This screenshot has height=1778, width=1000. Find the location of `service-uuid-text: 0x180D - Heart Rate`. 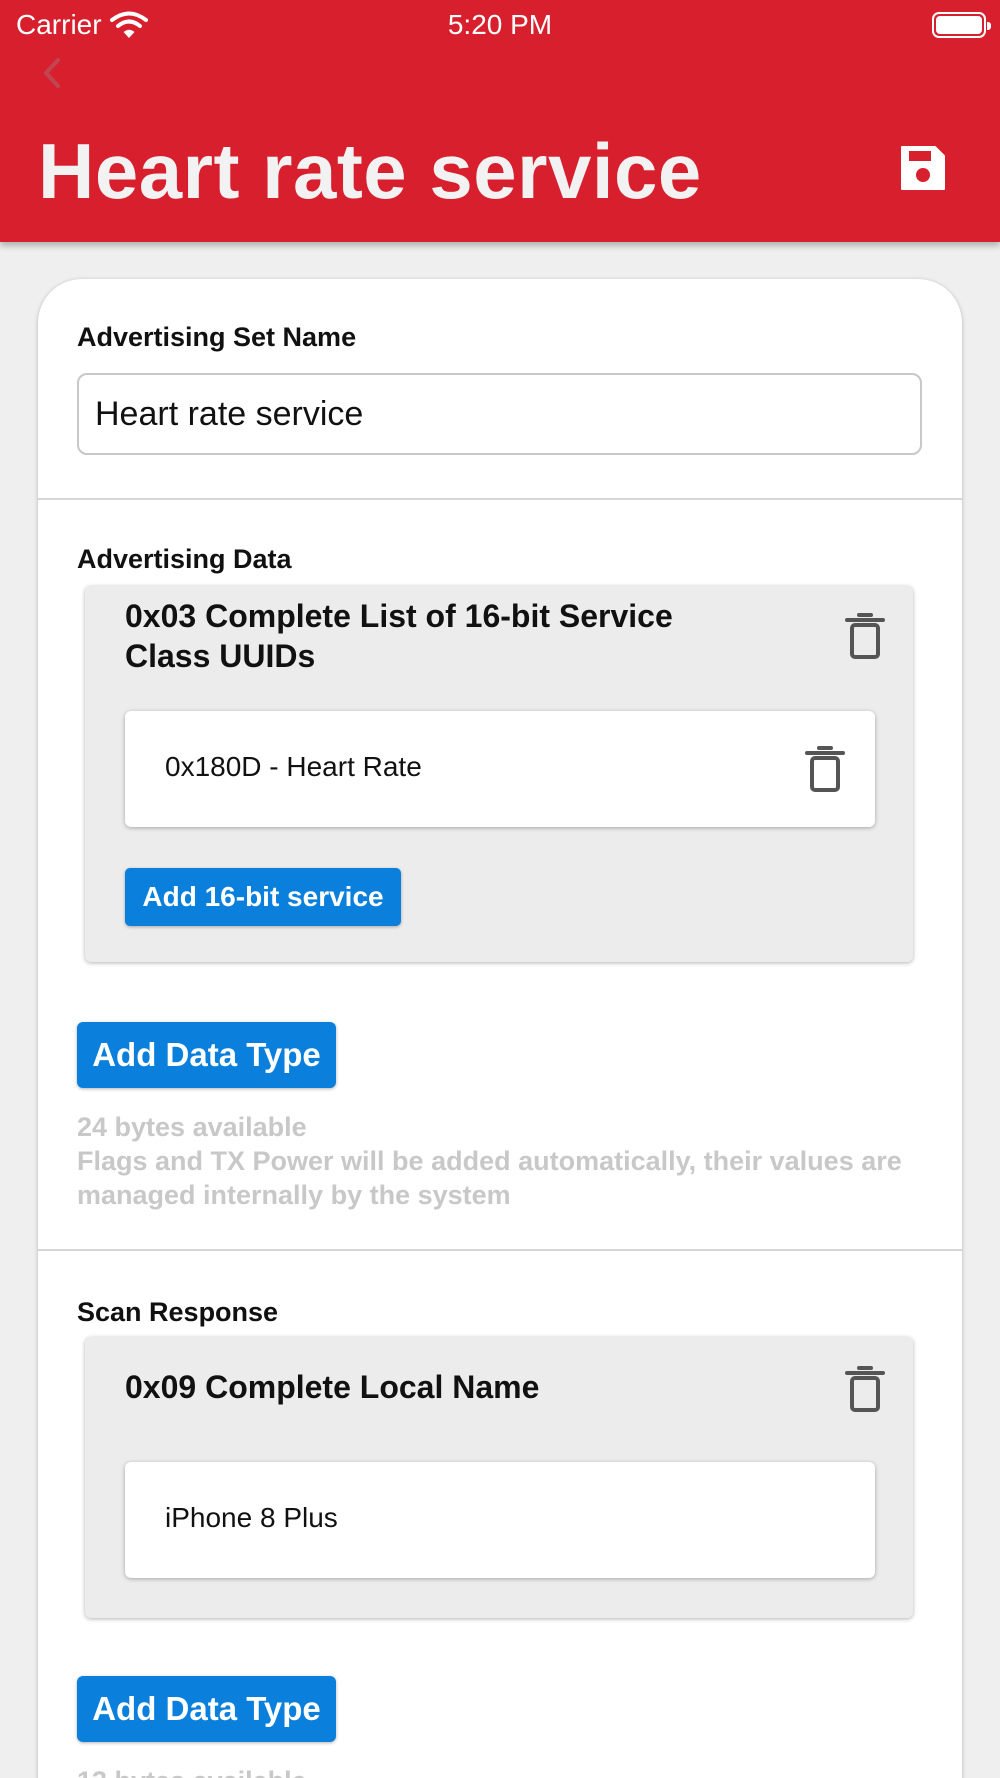

service-uuid-text: 0x180D - Heart Rate is located at coordinates (293, 766).